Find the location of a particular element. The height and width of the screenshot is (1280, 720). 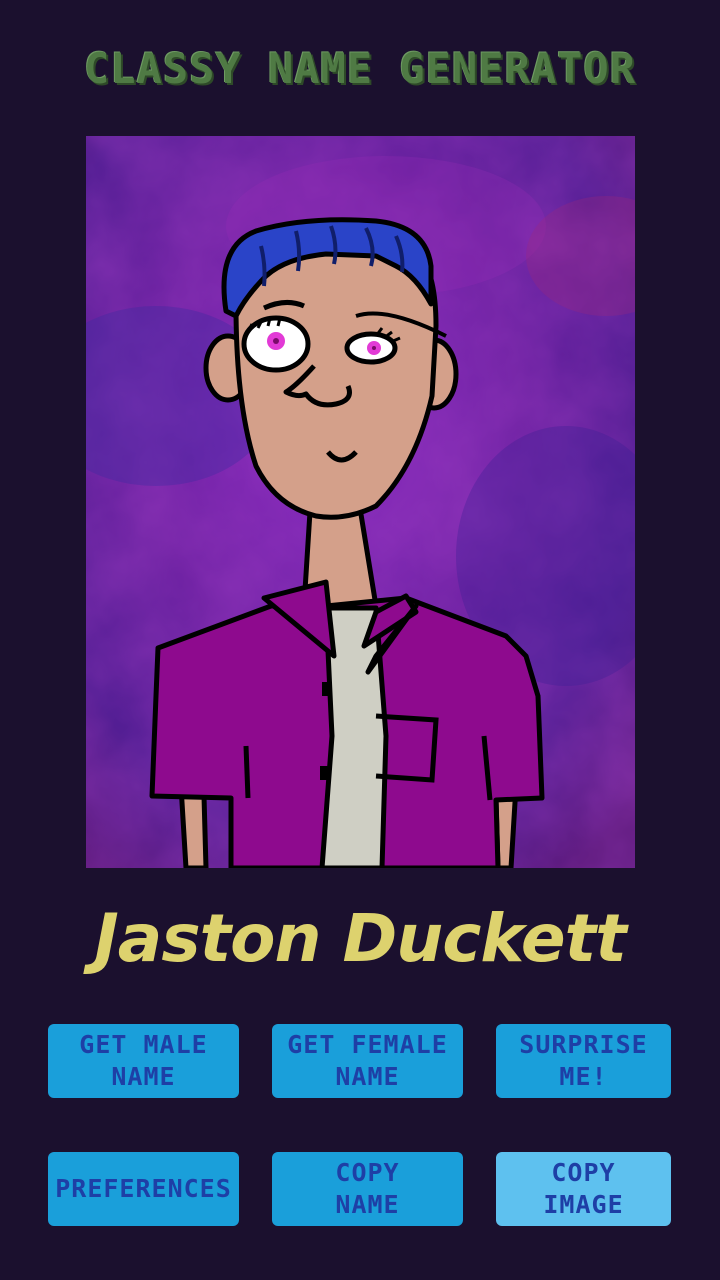

copy-name-button: Copy Name is located at coordinates (367, 1189).